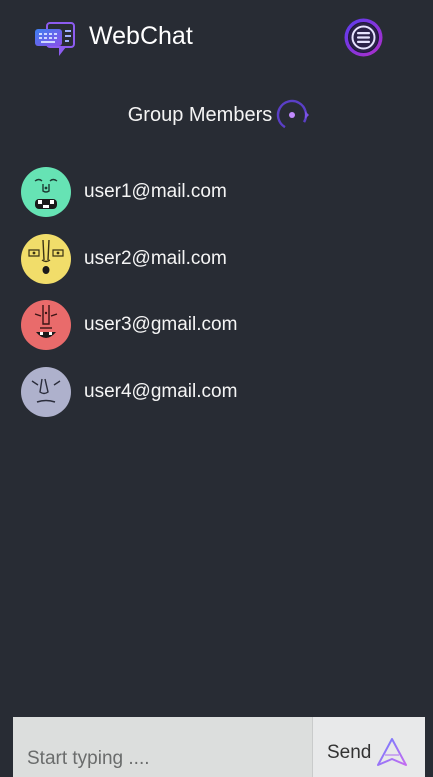  Describe the element at coordinates (55, 39) in the screenshot. I see `chat-keyboard-icon` at that location.